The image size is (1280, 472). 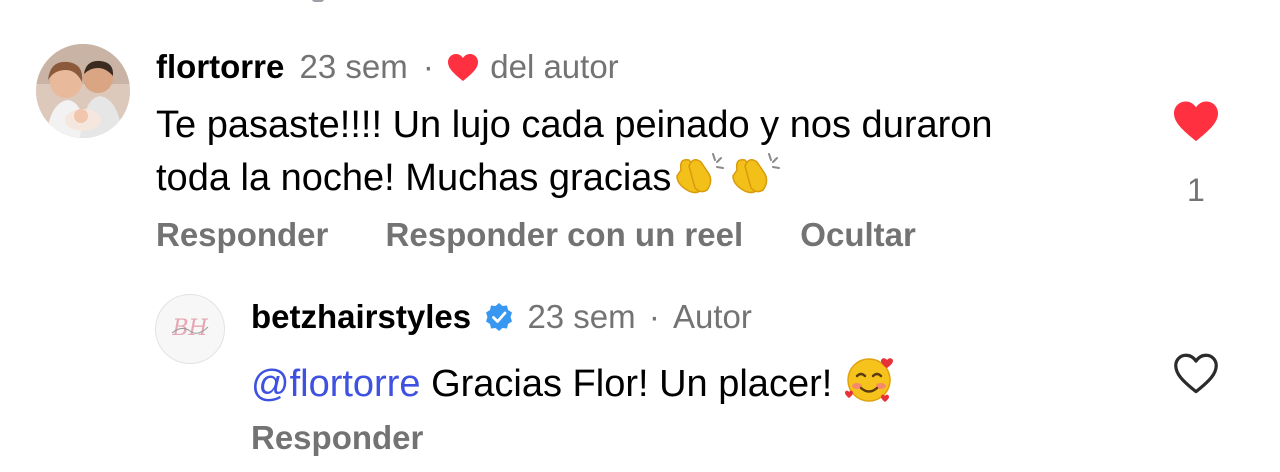 What do you see at coordinates (712, 316) in the screenshot?
I see `author-label: Autor` at bounding box center [712, 316].